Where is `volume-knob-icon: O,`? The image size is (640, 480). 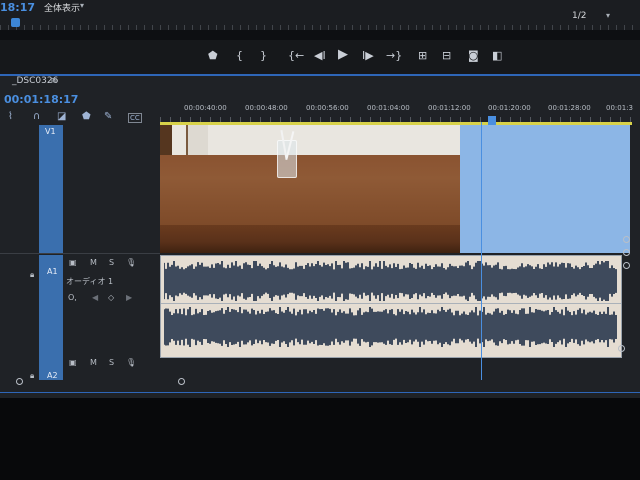 volume-knob-icon: O, is located at coordinates (72, 297).